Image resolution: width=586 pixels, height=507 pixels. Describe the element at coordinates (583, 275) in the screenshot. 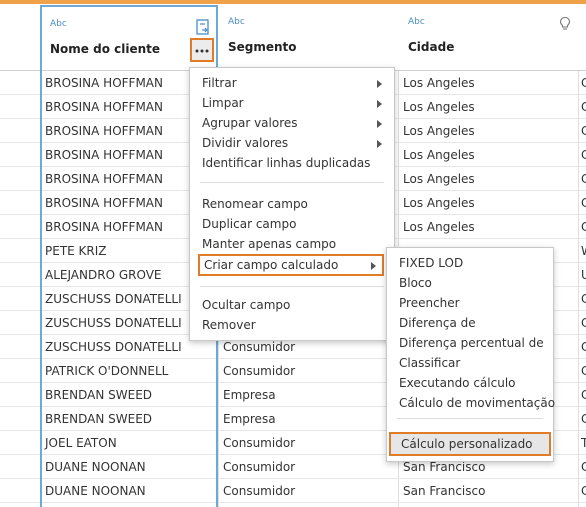

I see `table-cell: U` at that location.